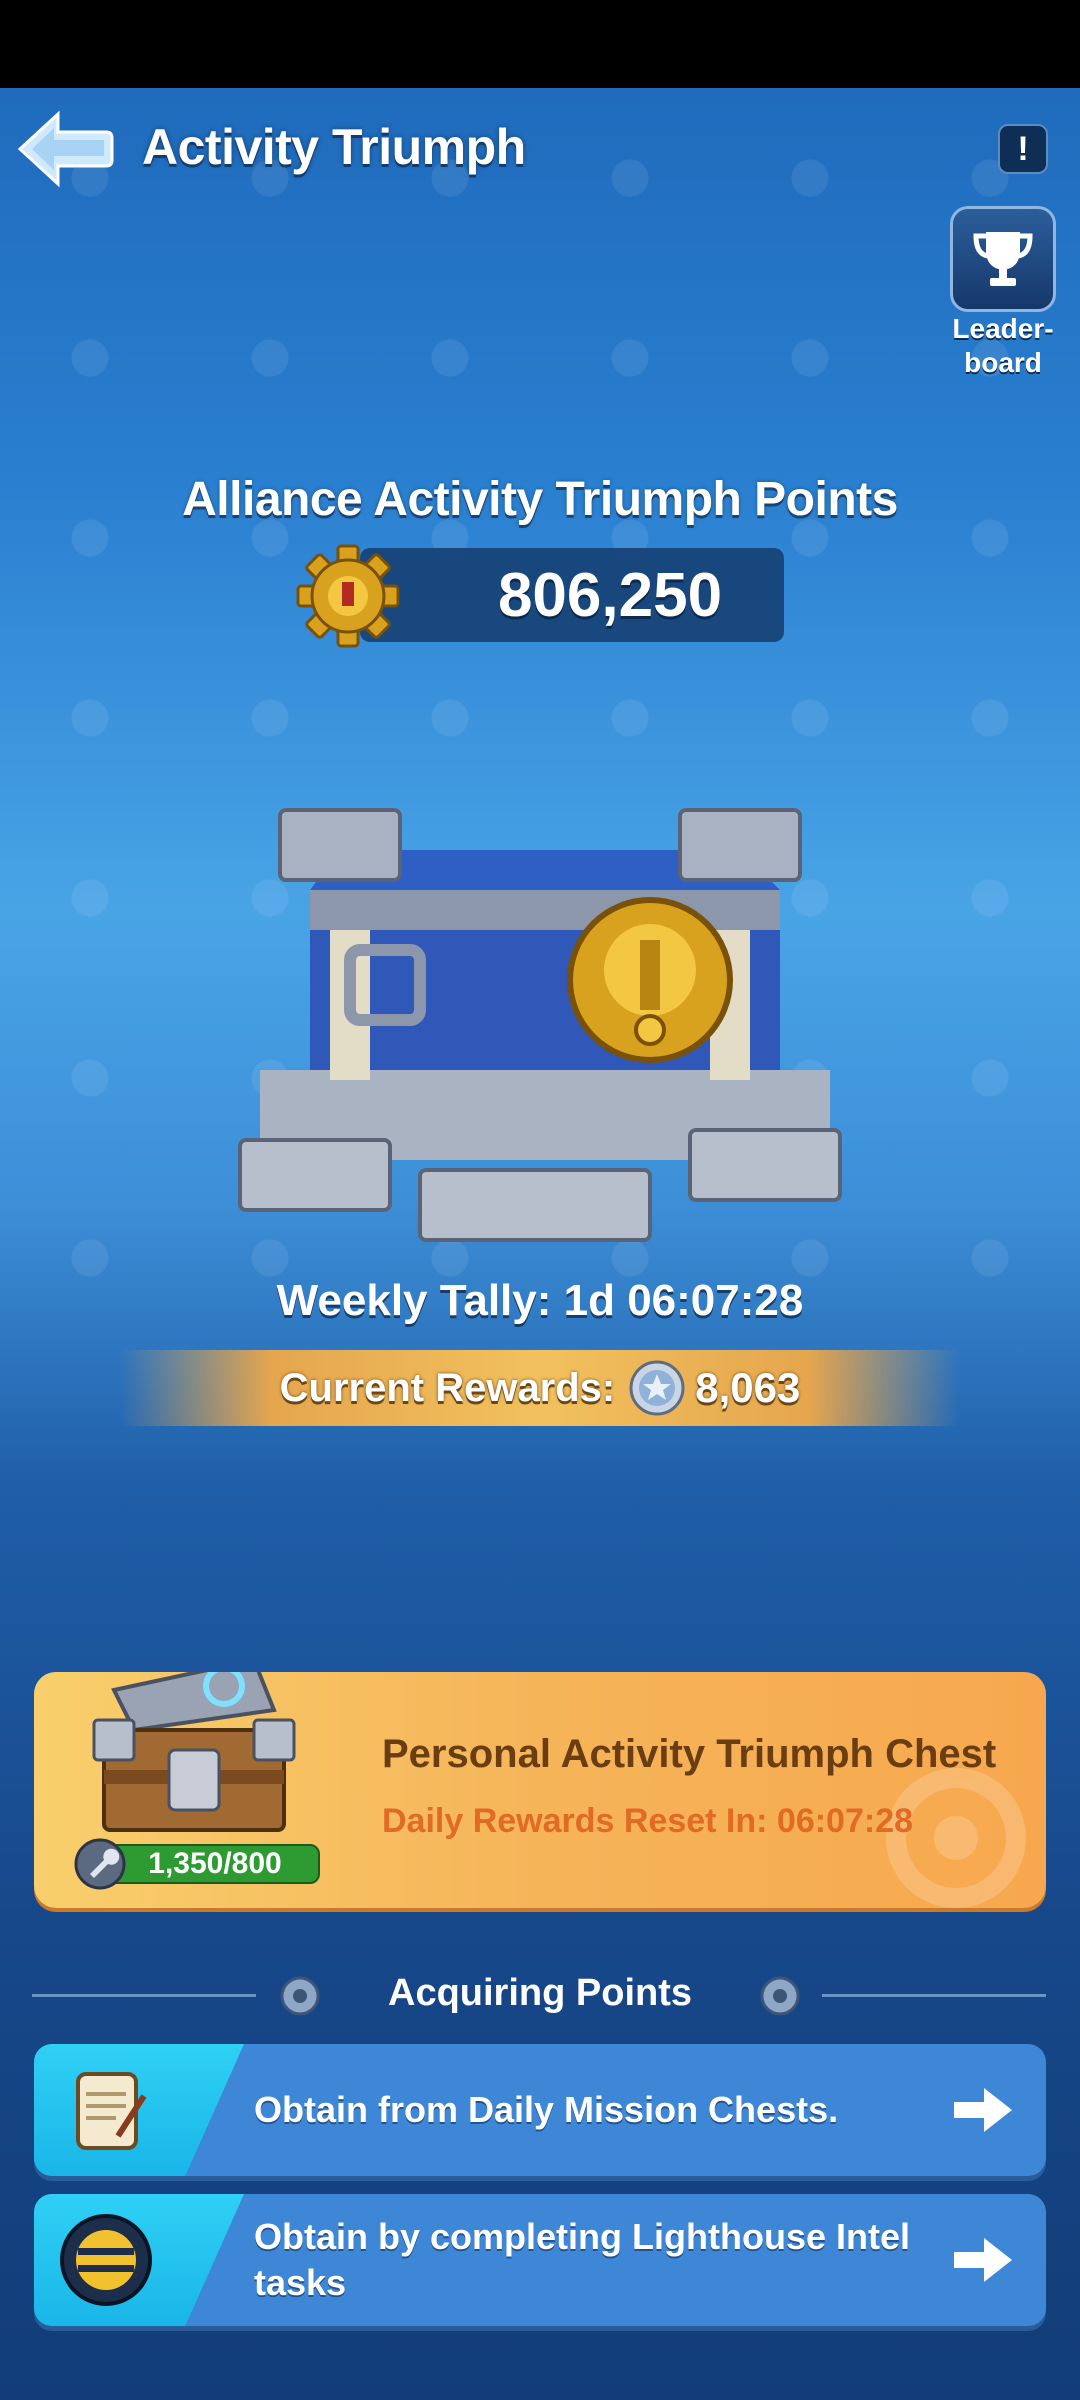 The width and height of the screenshot is (1080, 2400). What do you see at coordinates (194, 1752) in the screenshot?
I see `personal-chest-image` at bounding box center [194, 1752].